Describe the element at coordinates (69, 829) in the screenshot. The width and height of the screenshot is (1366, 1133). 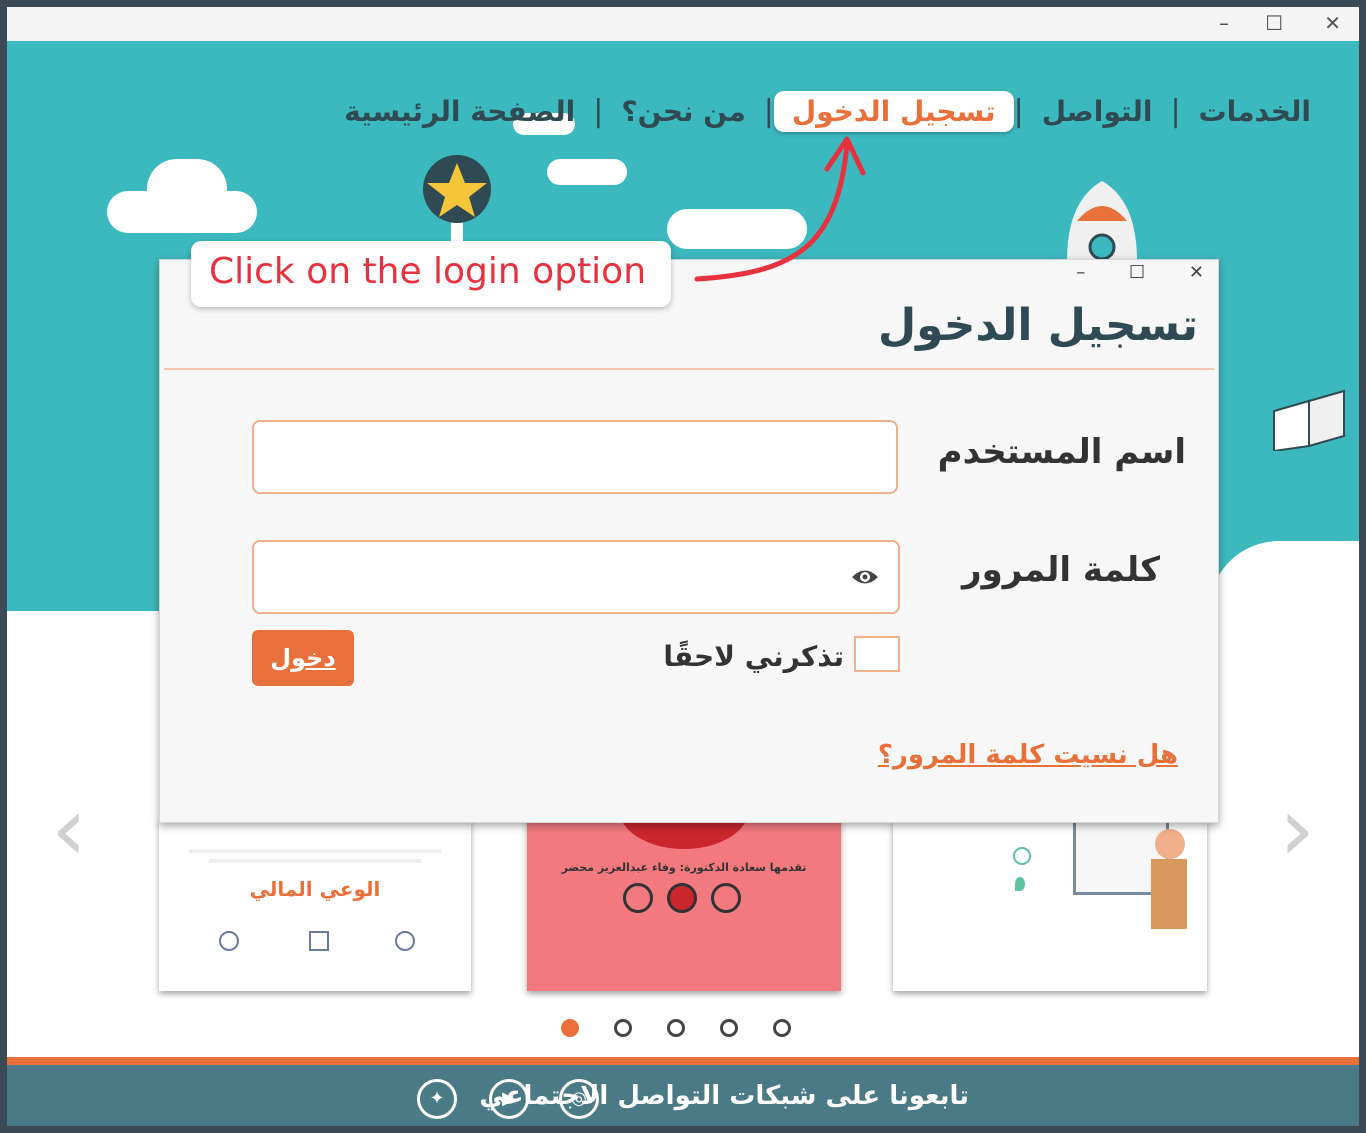
I see `carousel-prev-arrow: ‹` at that location.